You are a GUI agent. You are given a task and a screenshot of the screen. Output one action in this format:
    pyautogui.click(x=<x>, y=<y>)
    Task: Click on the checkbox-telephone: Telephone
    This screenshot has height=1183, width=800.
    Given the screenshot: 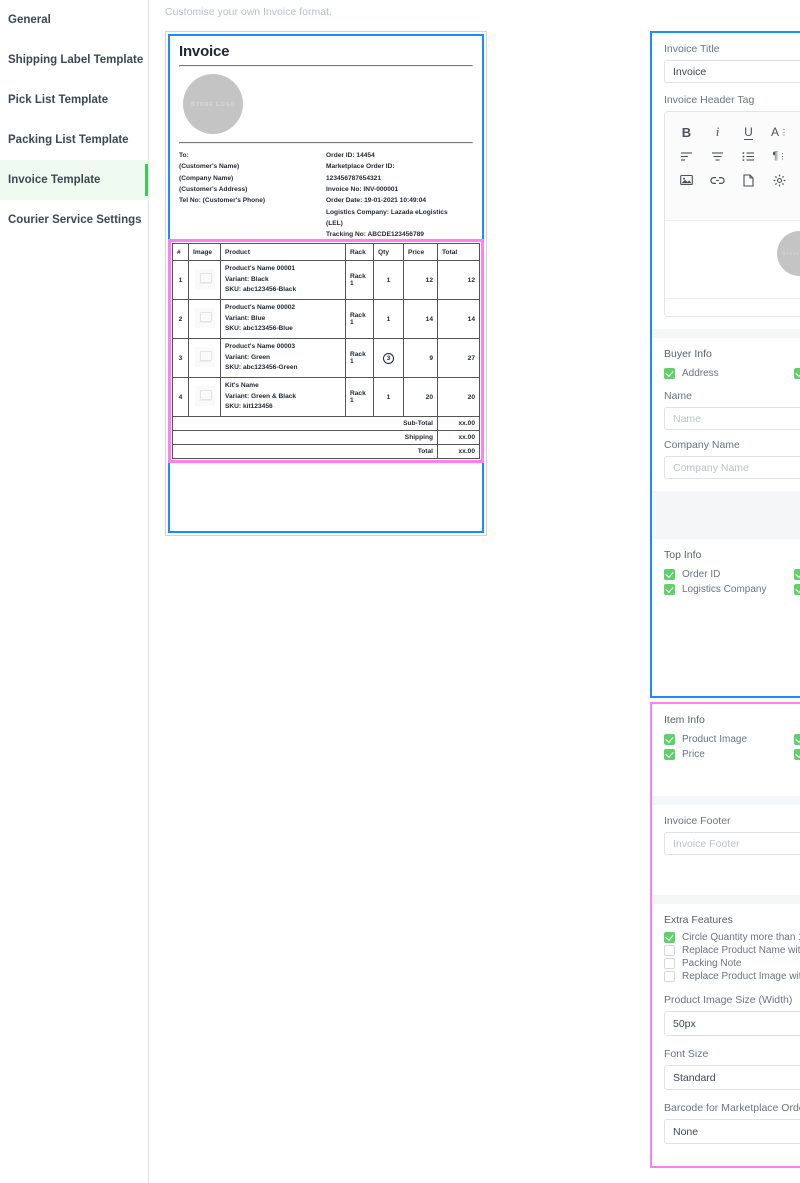 What is the action you would take?
    pyautogui.click(x=797, y=373)
    